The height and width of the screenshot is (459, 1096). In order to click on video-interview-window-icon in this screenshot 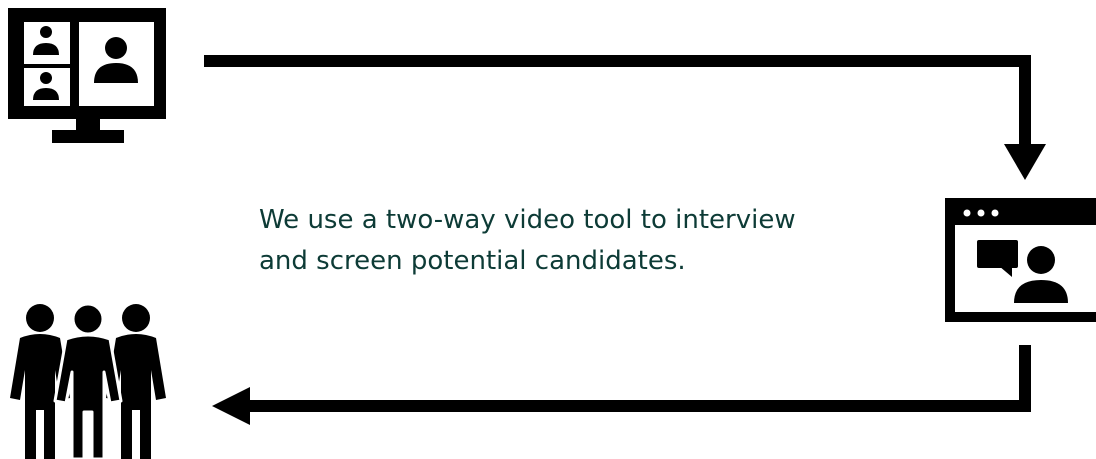, I will do `click(1020, 260)`.